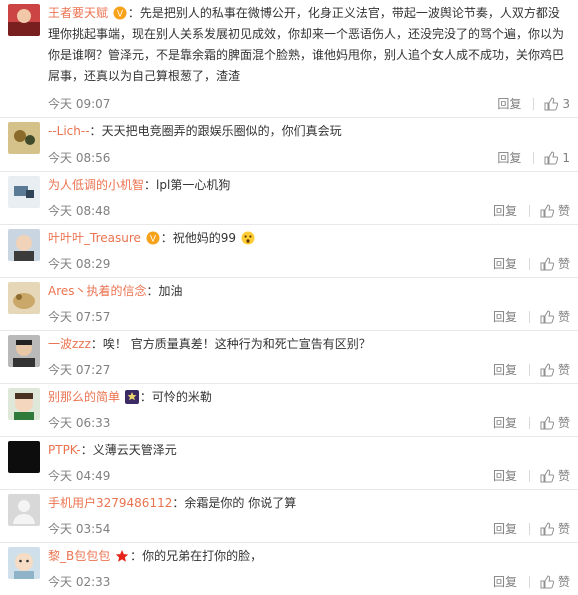 The image size is (578, 595). I want to click on comment-body: --Lich--：天天把电竞圈弄的跟娱乐圈似的，你们真会玩, so click(195, 131).